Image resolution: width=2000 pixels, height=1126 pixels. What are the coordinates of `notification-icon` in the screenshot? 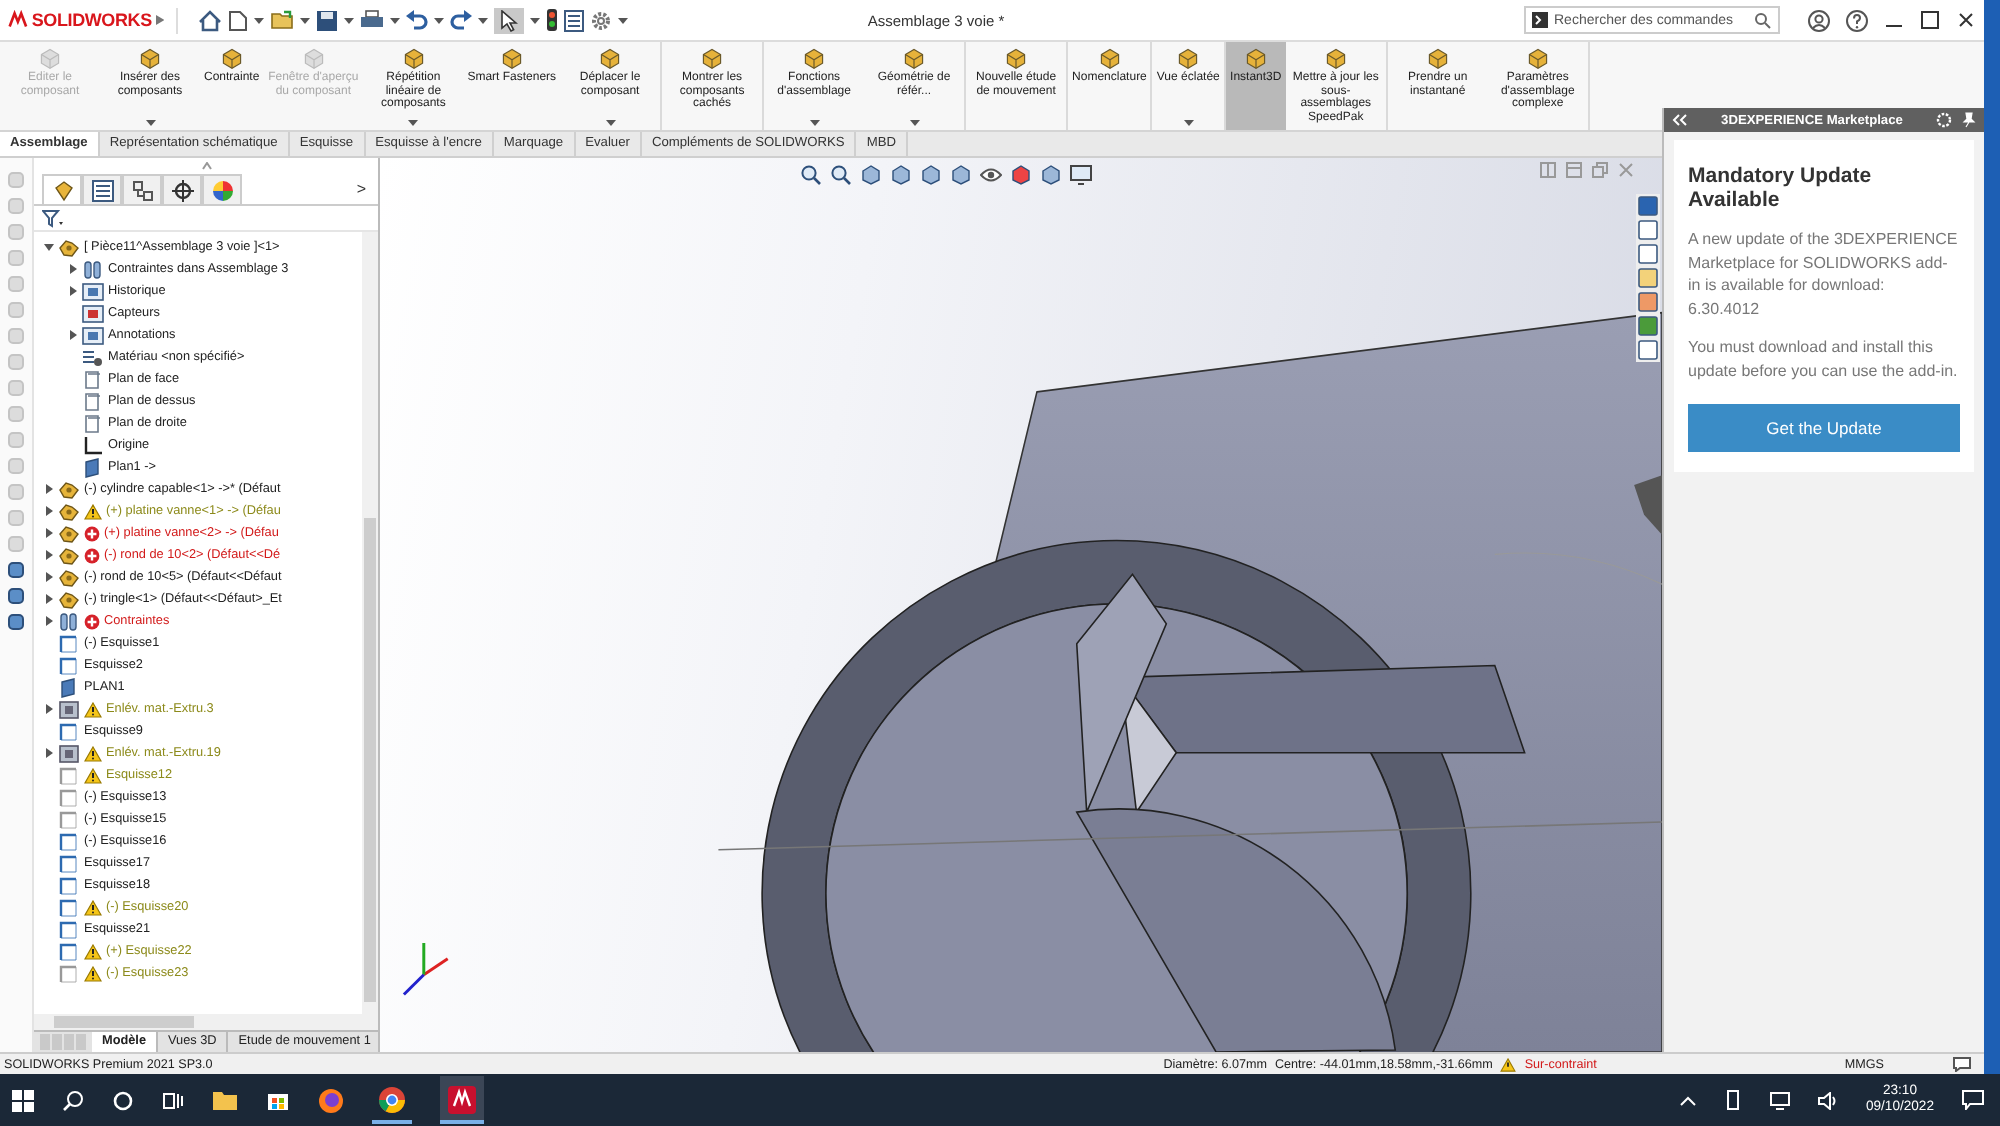 It's located at (1973, 1100).